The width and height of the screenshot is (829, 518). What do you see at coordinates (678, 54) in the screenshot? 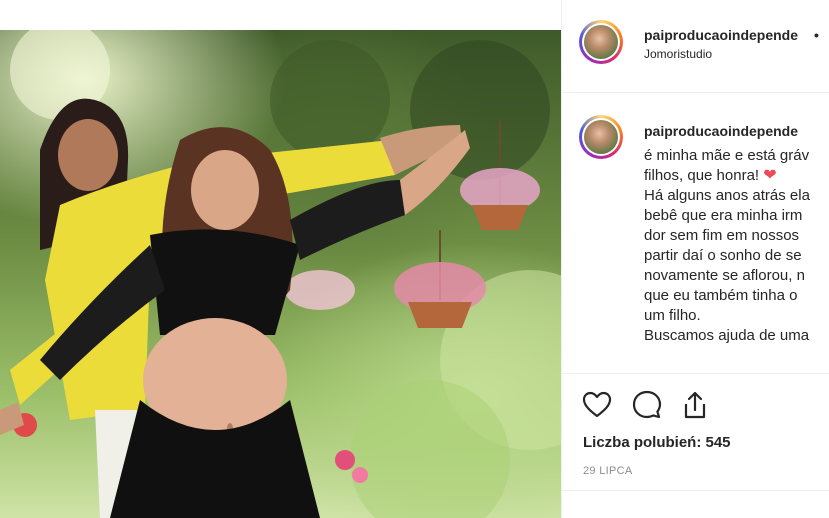
I see `post-location: Jomoristudio` at bounding box center [678, 54].